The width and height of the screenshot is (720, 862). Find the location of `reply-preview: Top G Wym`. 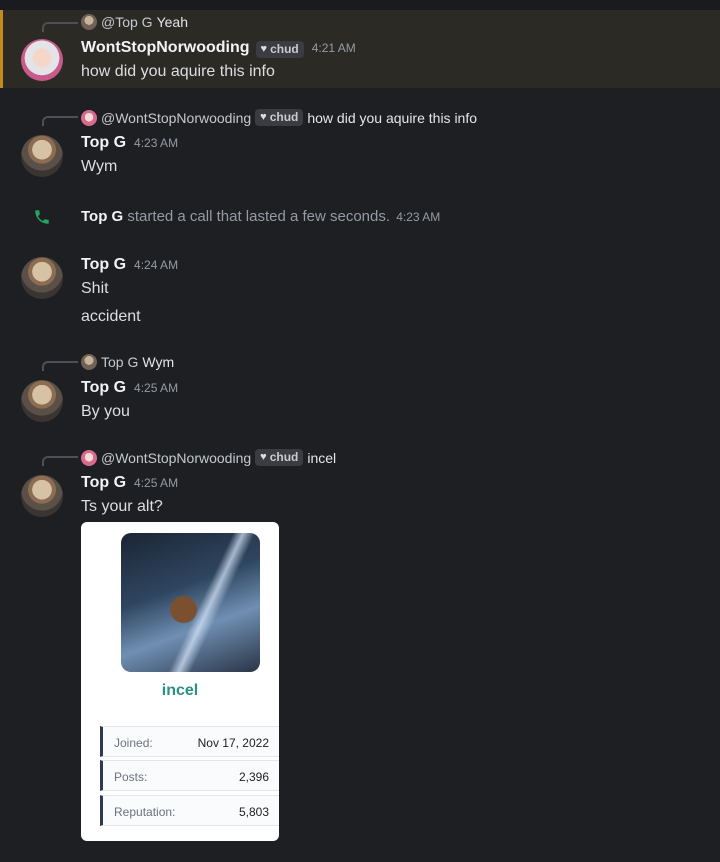

reply-preview: Top G Wym is located at coordinates (127, 362).